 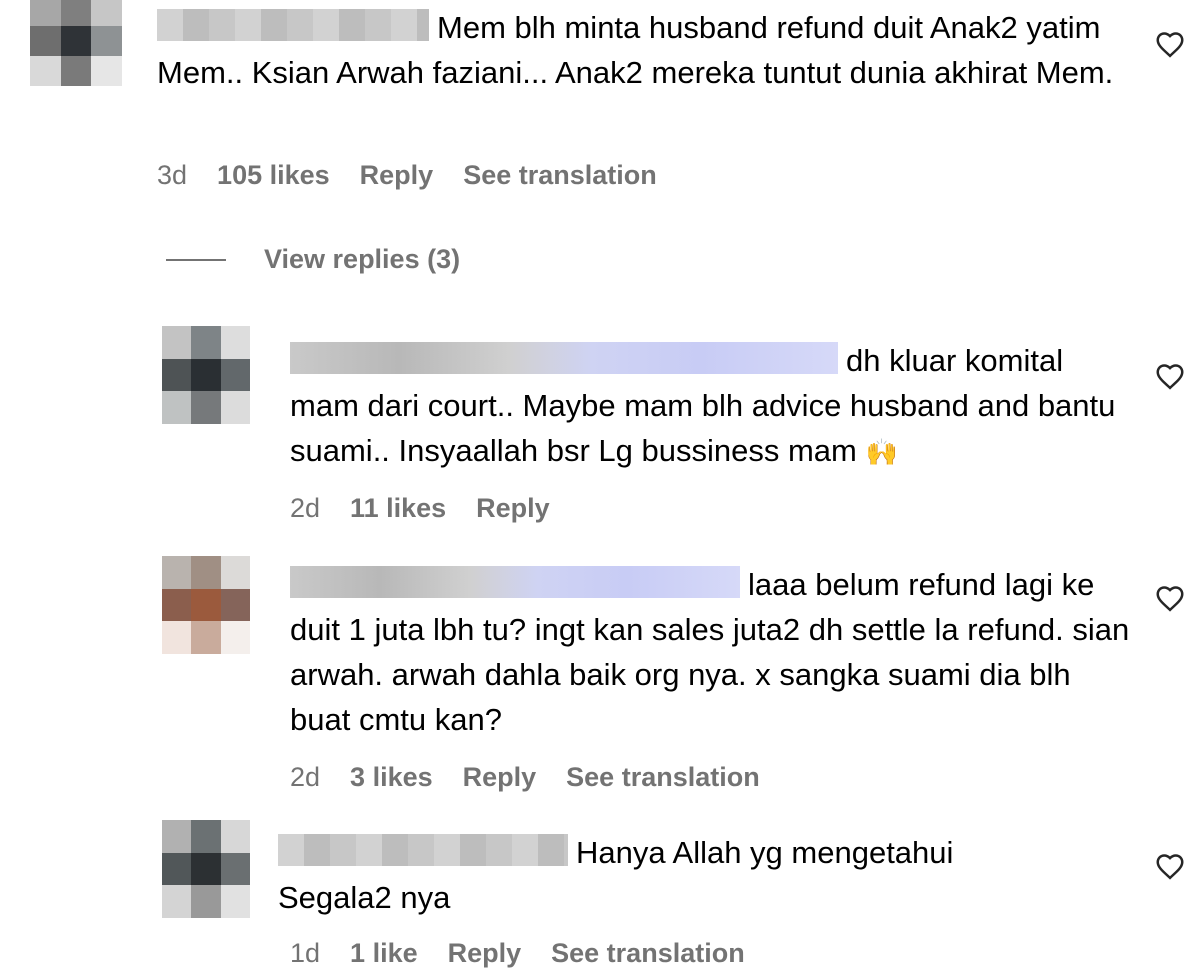 I want to click on comment-time: 3d, so click(x=172, y=175).